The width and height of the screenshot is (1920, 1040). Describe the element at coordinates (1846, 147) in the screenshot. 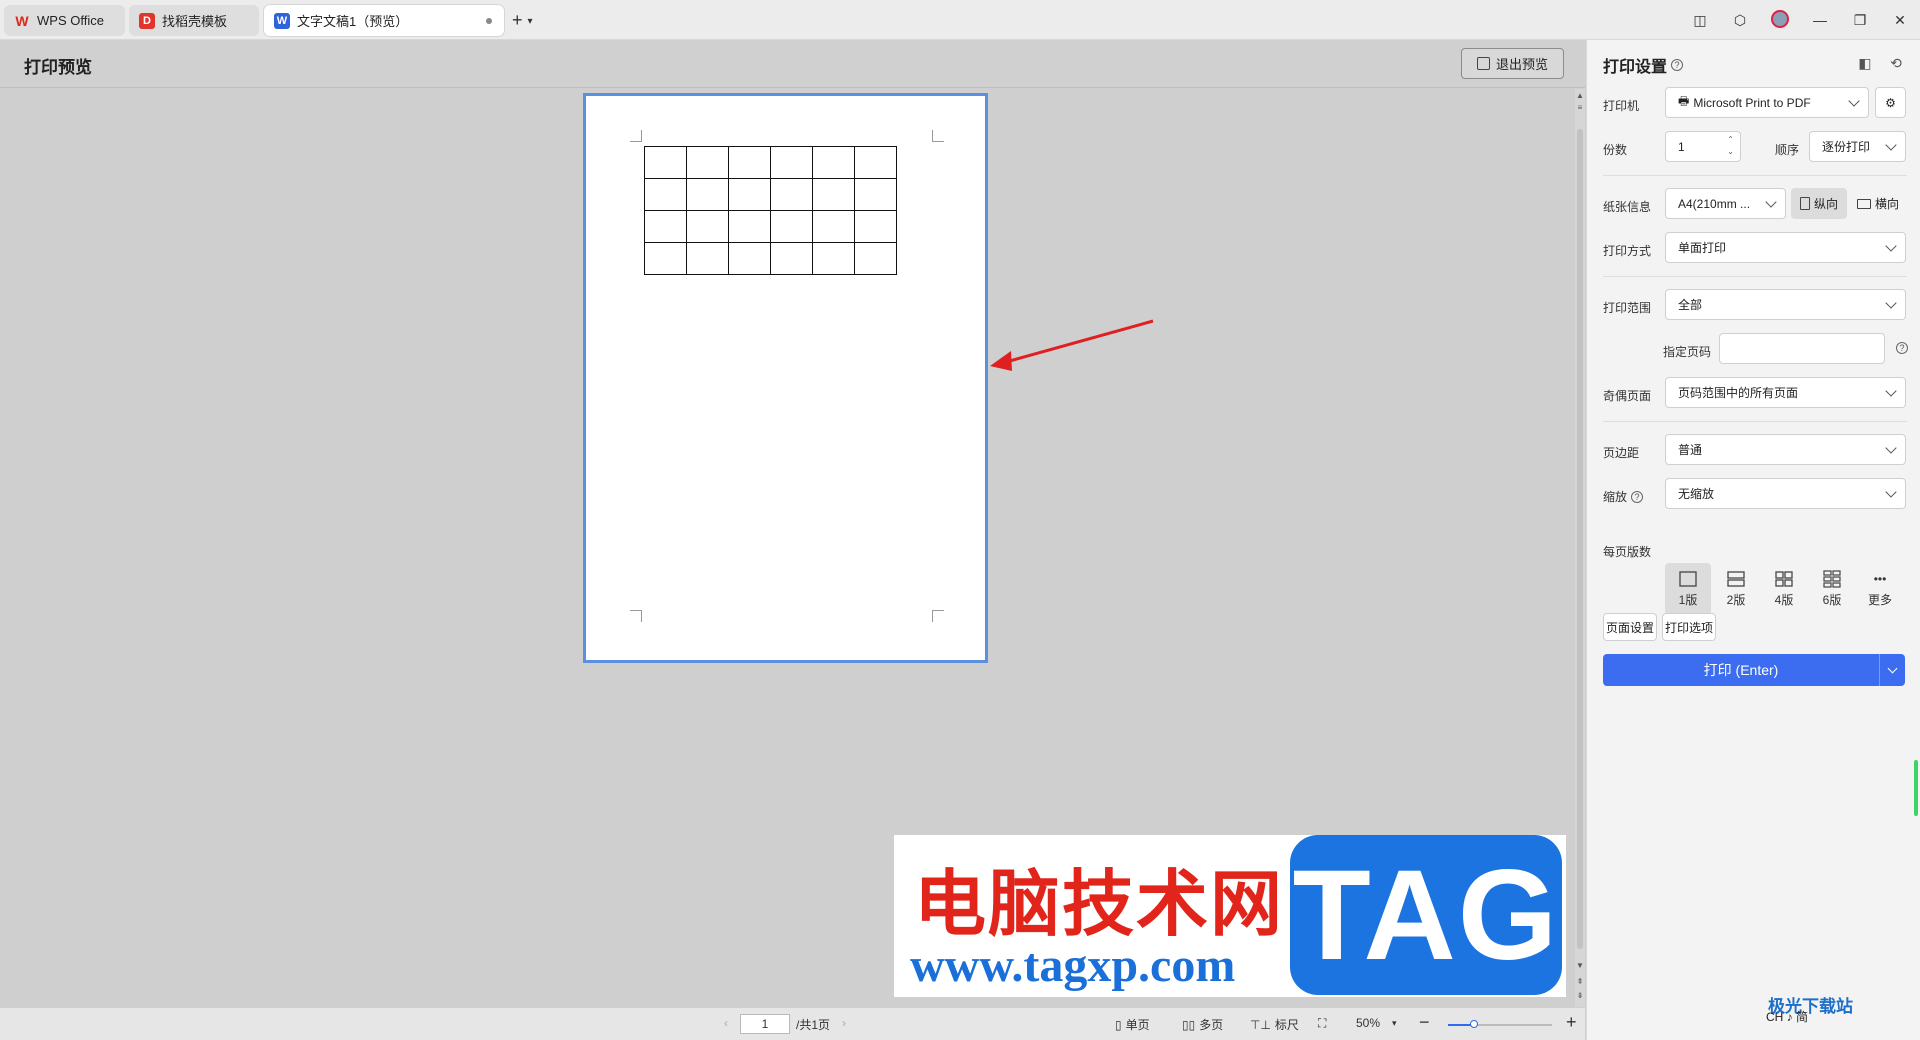

I see `order-value: 逐份打印` at that location.